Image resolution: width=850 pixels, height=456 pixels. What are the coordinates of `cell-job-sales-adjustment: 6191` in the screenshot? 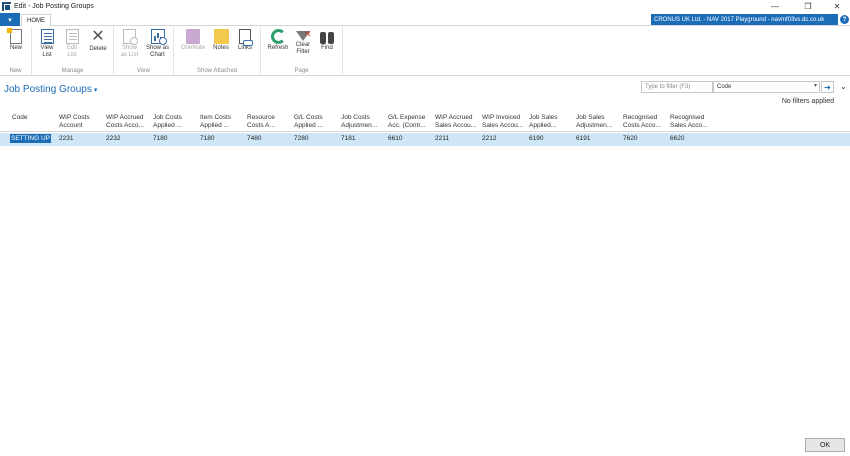 It's located at (583, 138).